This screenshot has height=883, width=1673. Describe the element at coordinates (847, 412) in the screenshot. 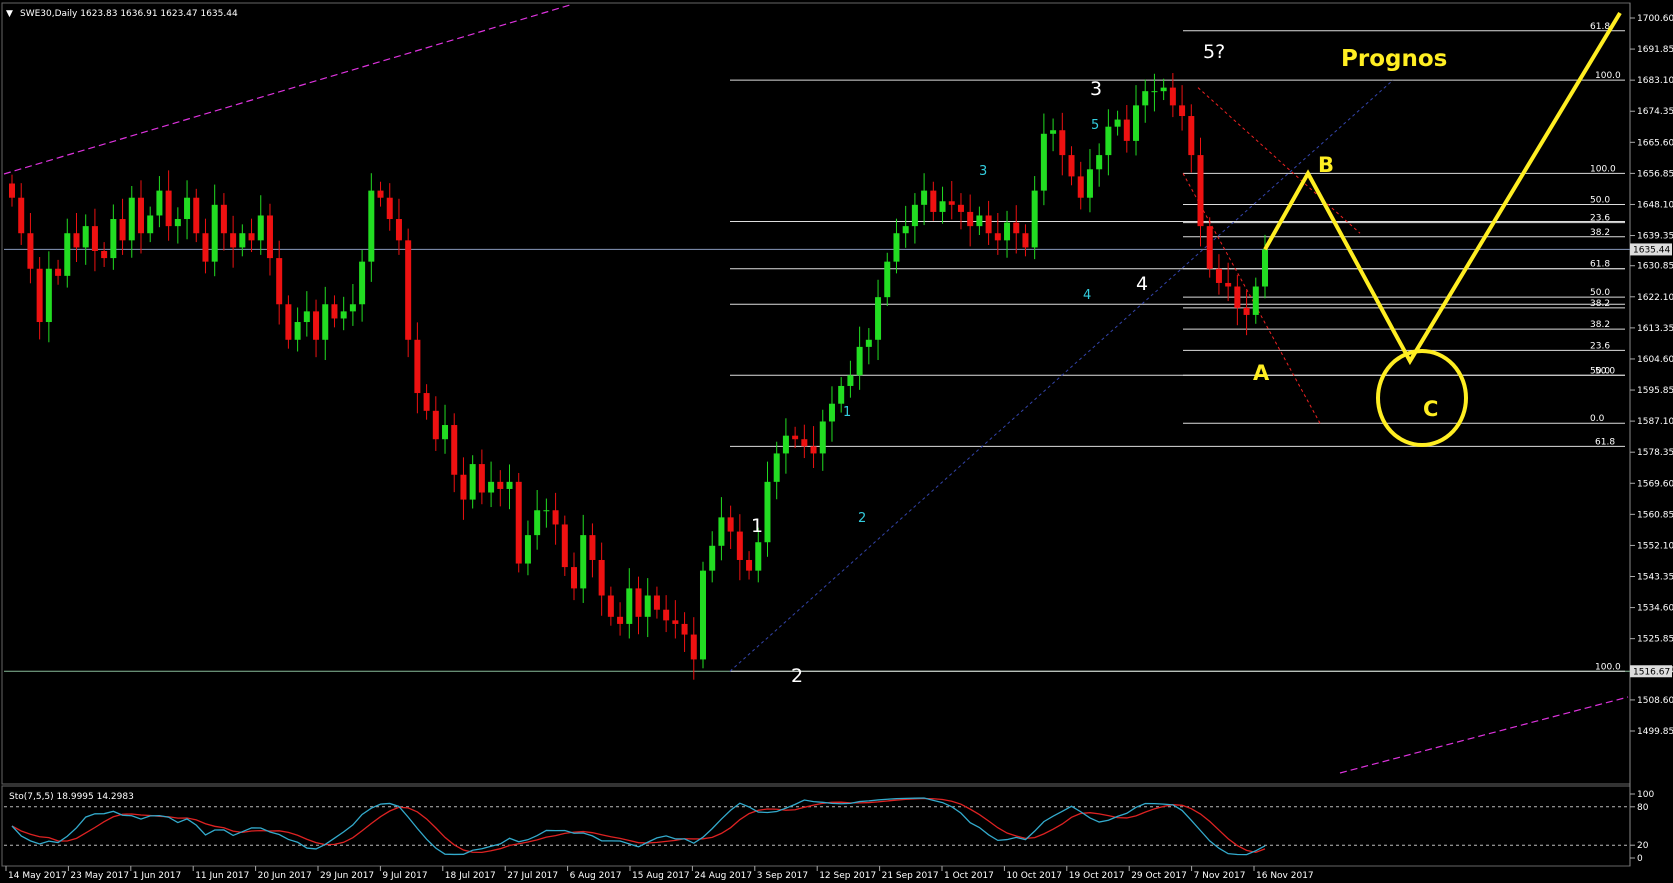

I see `wave-cyan-1: 1` at that location.